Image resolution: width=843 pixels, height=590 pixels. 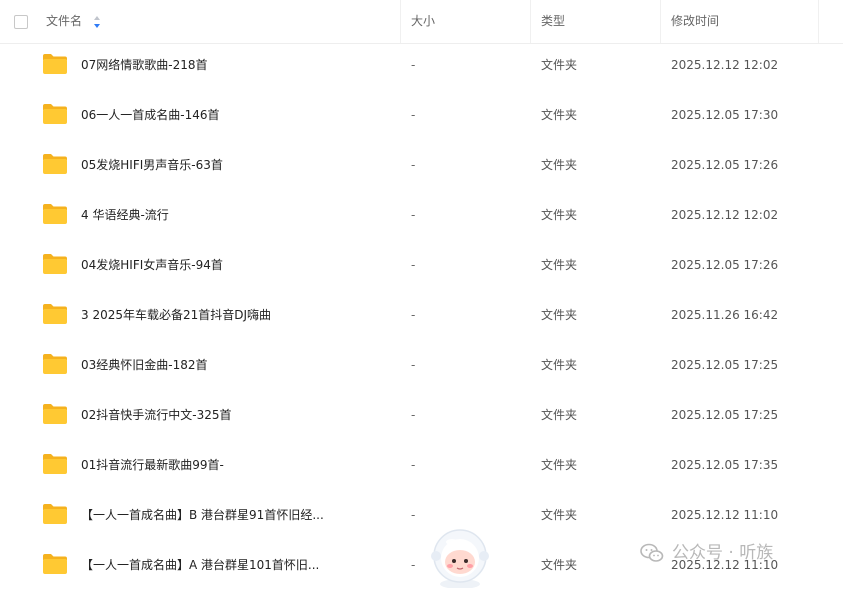 What do you see at coordinates (421, 415) in the screenshot?
I see `table-row: 02抖音快手流行中文-325首 - 文件夹 2025.12.05 17:25` at bounding box center [421, 415].